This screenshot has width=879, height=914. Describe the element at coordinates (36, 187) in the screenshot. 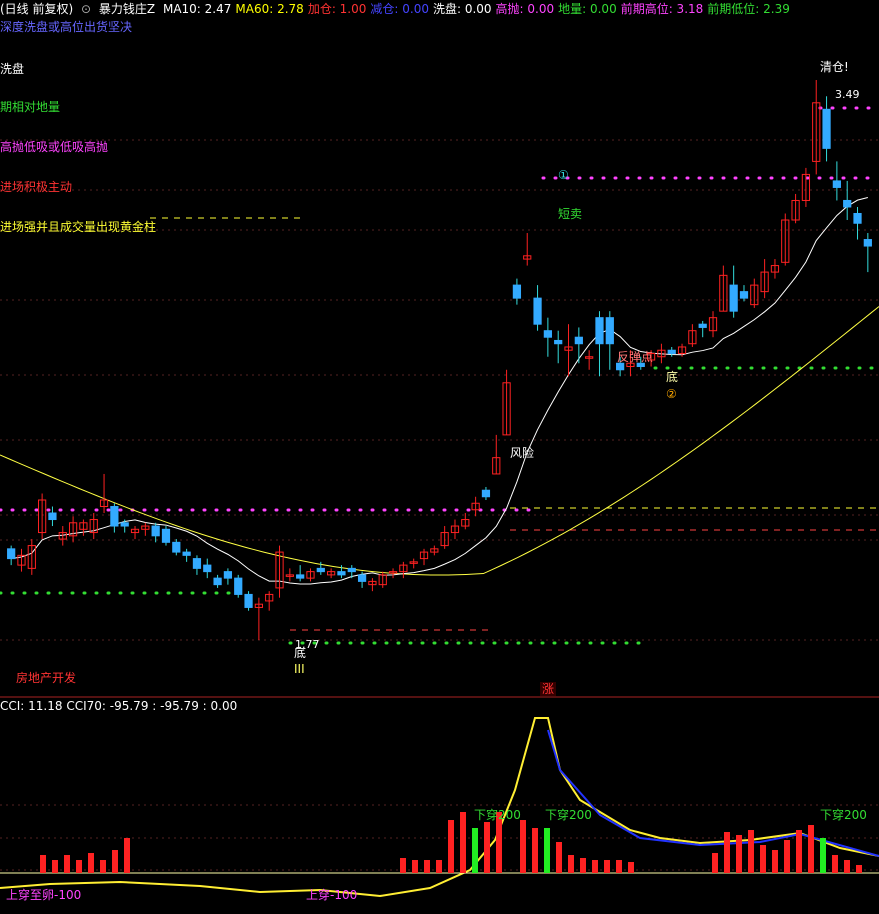

I see `legend-label-jinchang: 进场积极主动` at that location.